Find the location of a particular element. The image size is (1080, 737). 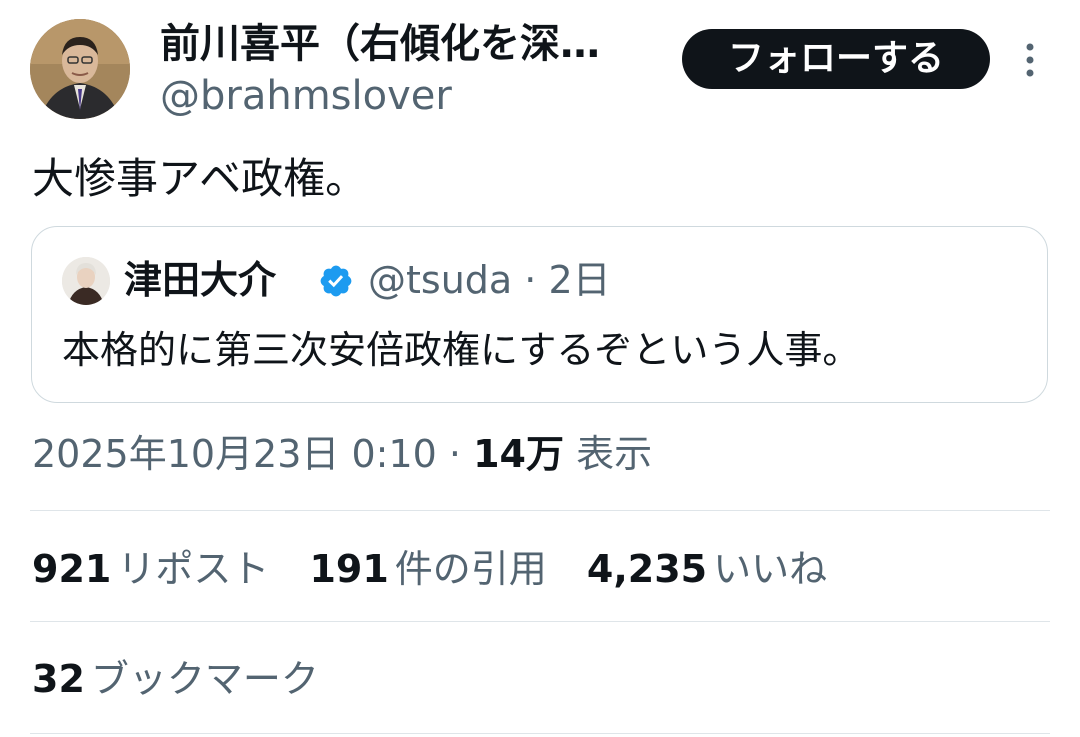

engagement-stats: 921 リポスト 191 件の引用 4,235 いいね is located at coordinates (443, 569).